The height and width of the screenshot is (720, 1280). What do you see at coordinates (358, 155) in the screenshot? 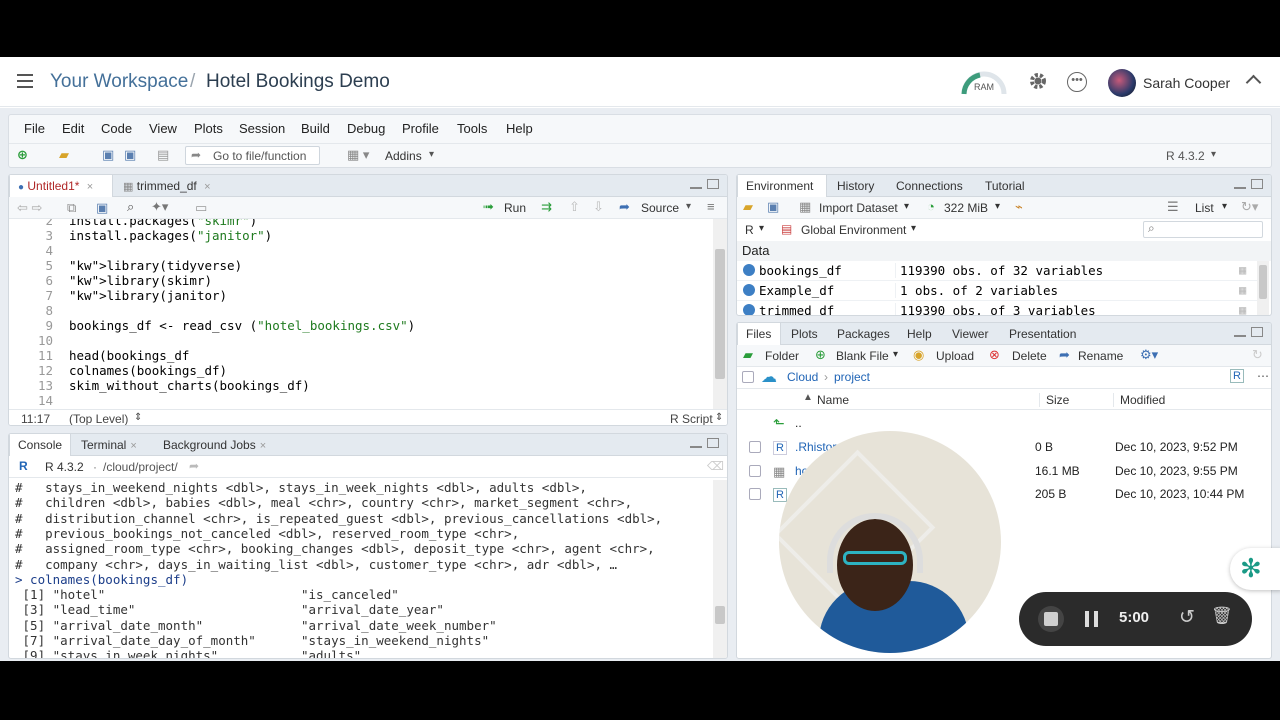
I see `grid-layout-icon: ▦ ▾` at bounding box center [358, 155].